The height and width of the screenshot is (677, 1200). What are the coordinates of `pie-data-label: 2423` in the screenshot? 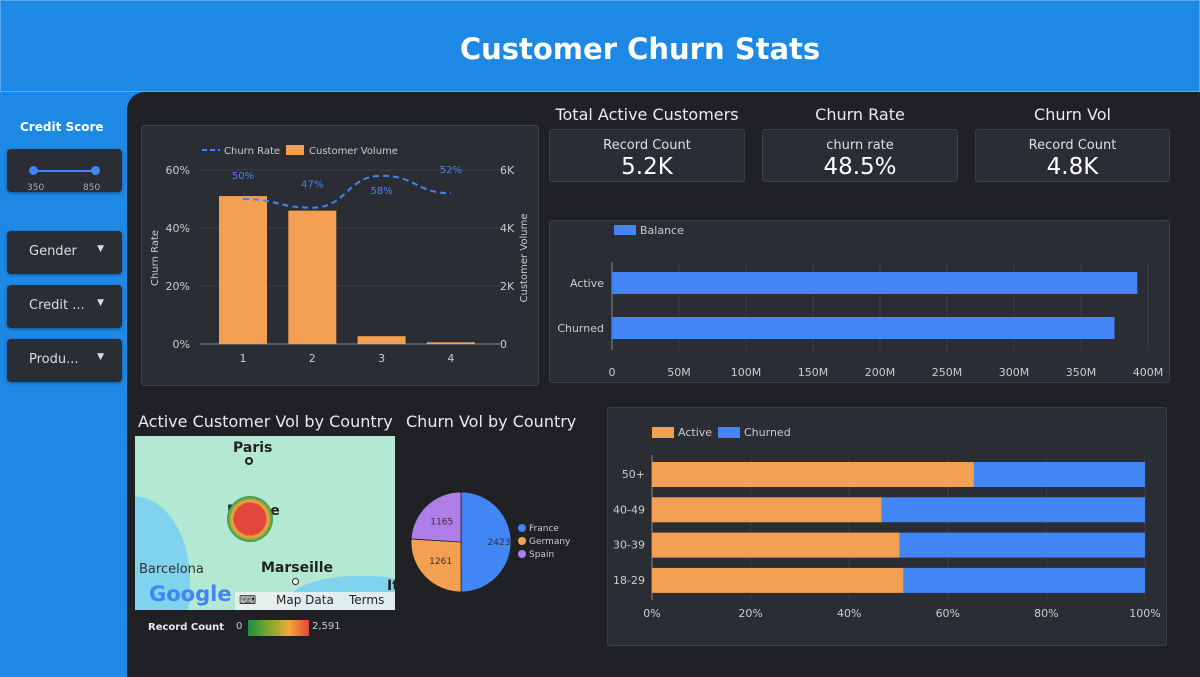 It's located at (499, 543).